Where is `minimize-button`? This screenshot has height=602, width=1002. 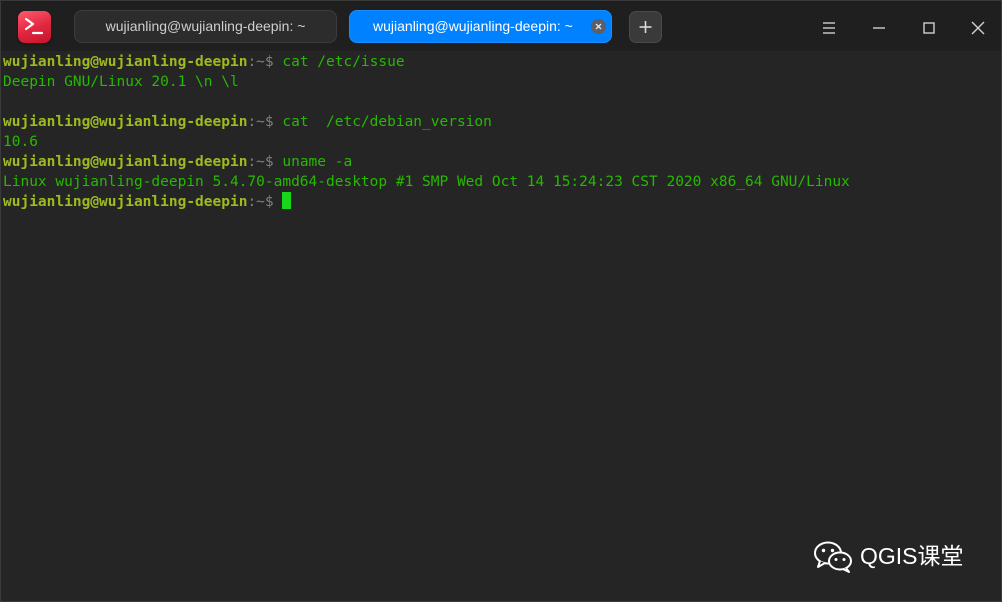
minimize-button is located at coordinates (879, 28).